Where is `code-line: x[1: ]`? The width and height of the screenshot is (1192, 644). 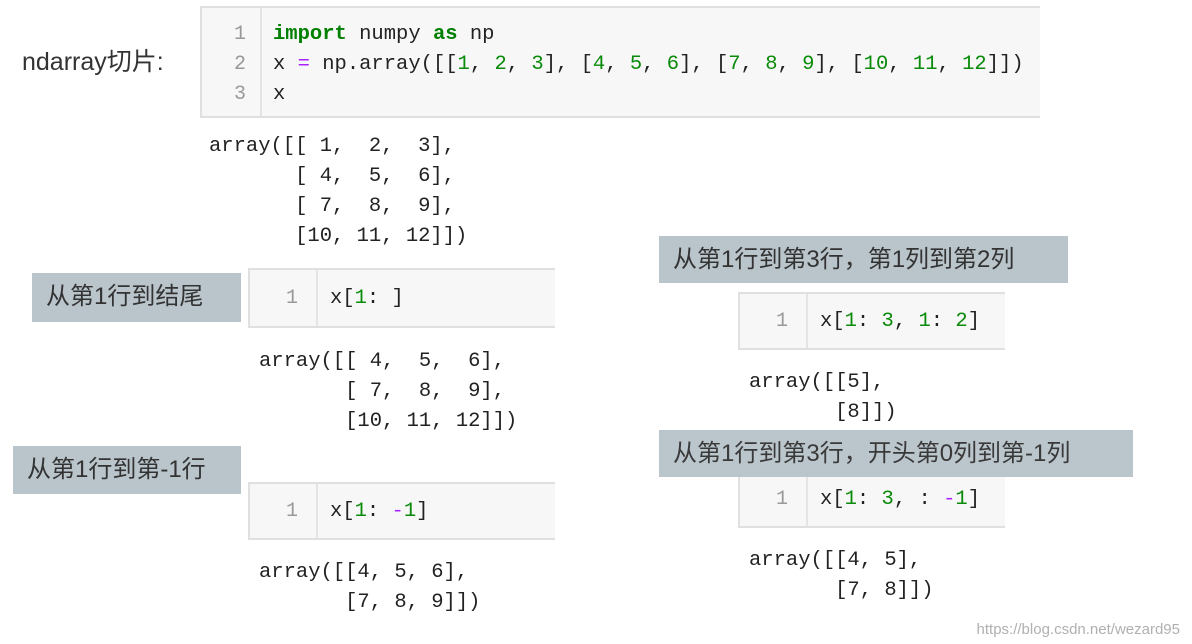 code-line: x[1: ] is located at coordinates (367, 299).